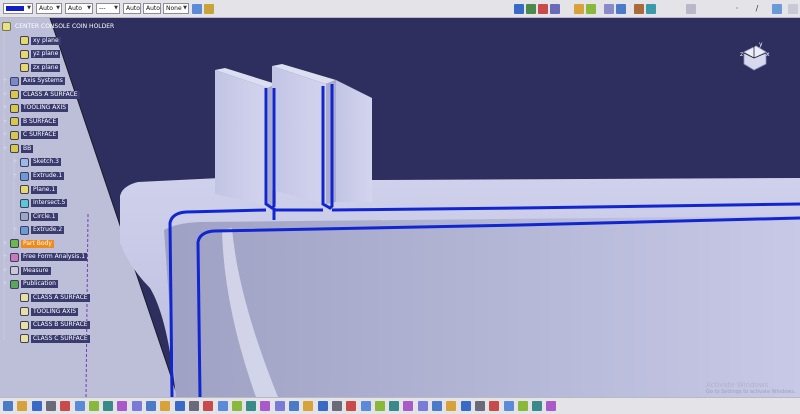 The width and height of the screenshot is (800, 414). What do you see at coordinates (108, 8) in the screenshot?
I see `line-type-combo: --- ▼` at bounding box center [108, 8].